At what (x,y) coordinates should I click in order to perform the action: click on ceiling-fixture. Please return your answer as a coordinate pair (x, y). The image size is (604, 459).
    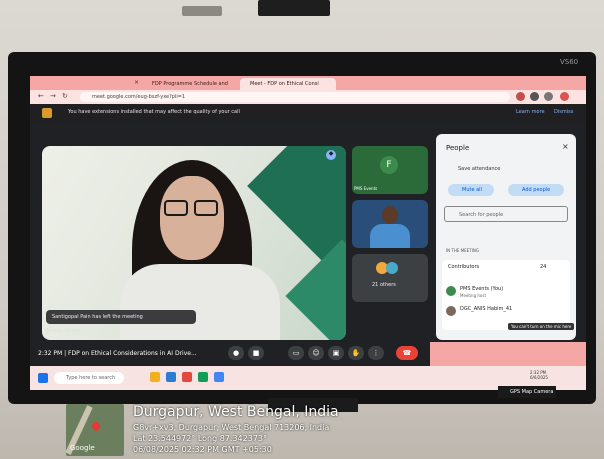
    Looking at the image, I should click on (294, 8).